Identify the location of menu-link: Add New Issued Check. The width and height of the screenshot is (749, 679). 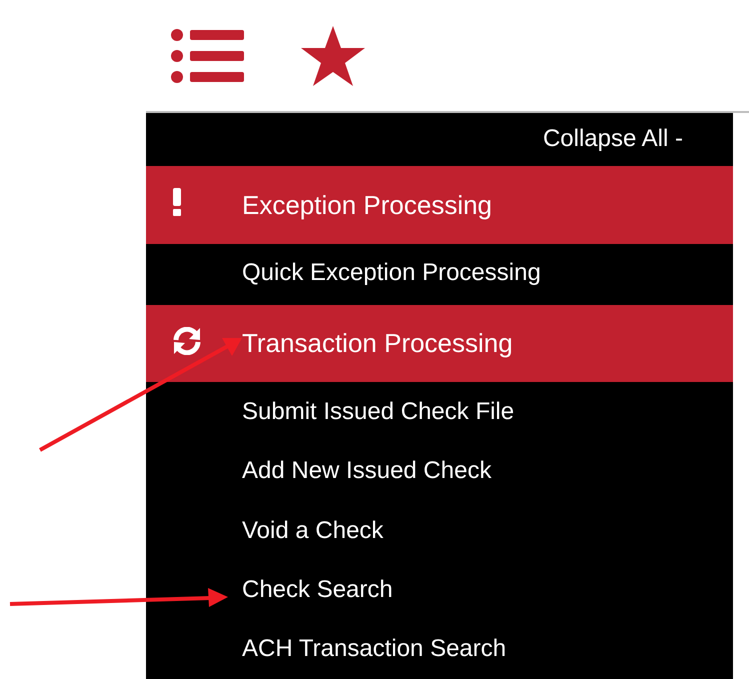
(367, 471).